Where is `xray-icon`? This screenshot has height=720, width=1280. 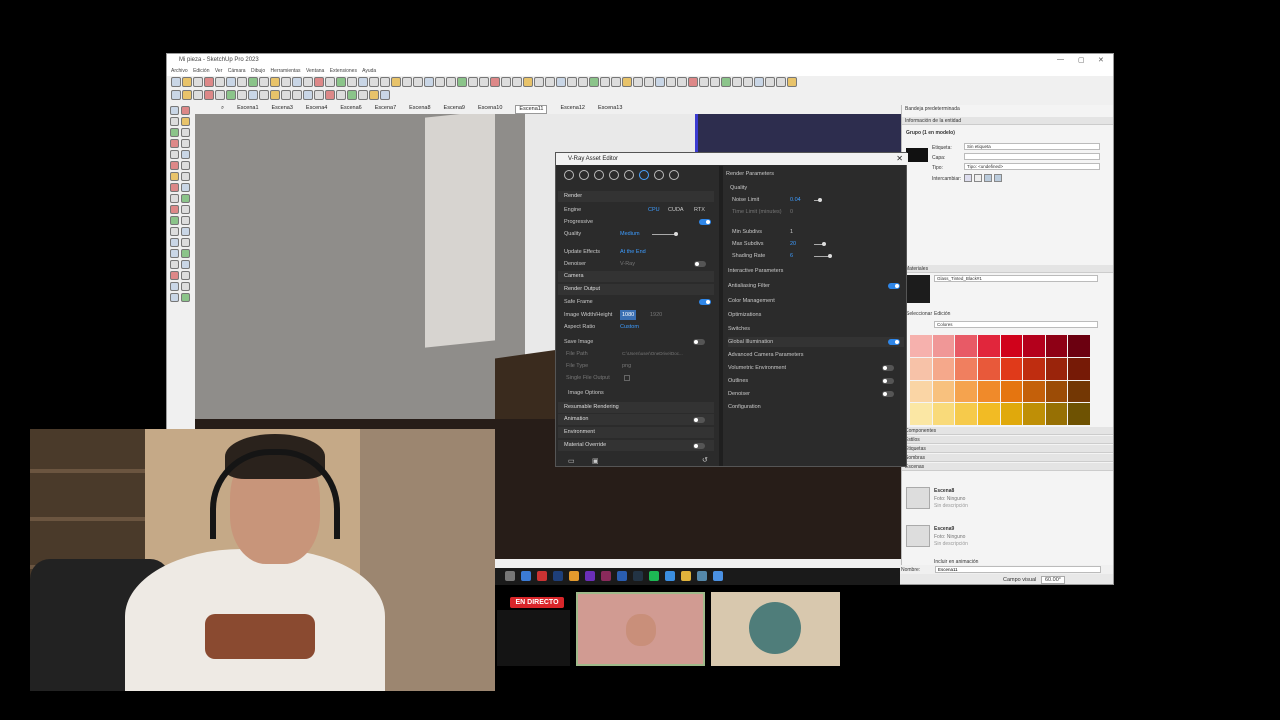
xray-icon is located at coordinates (429, 82).